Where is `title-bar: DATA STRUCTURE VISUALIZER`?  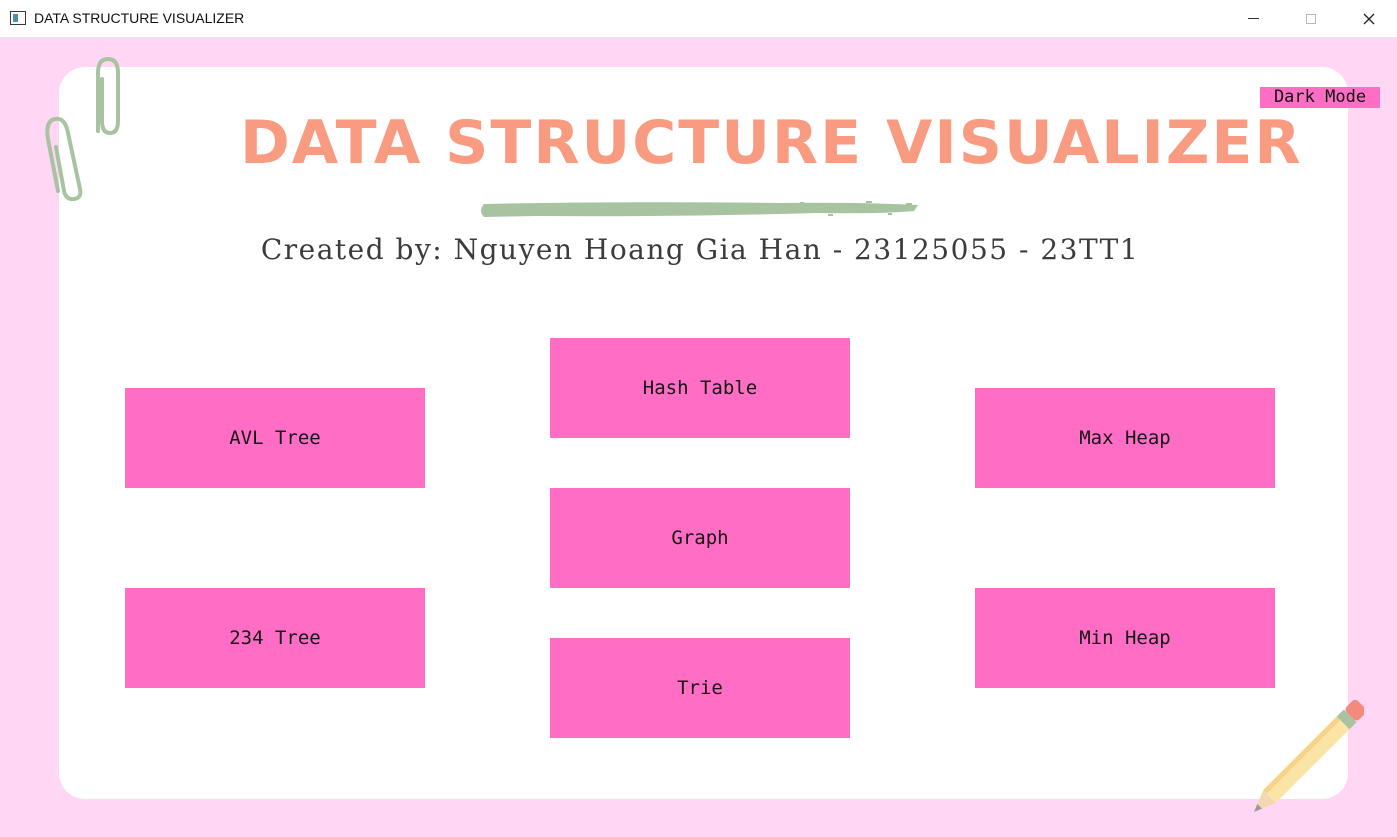 title-bar: DATA STRUCTURE VISUALIZER is located at coordinates (698, 19).